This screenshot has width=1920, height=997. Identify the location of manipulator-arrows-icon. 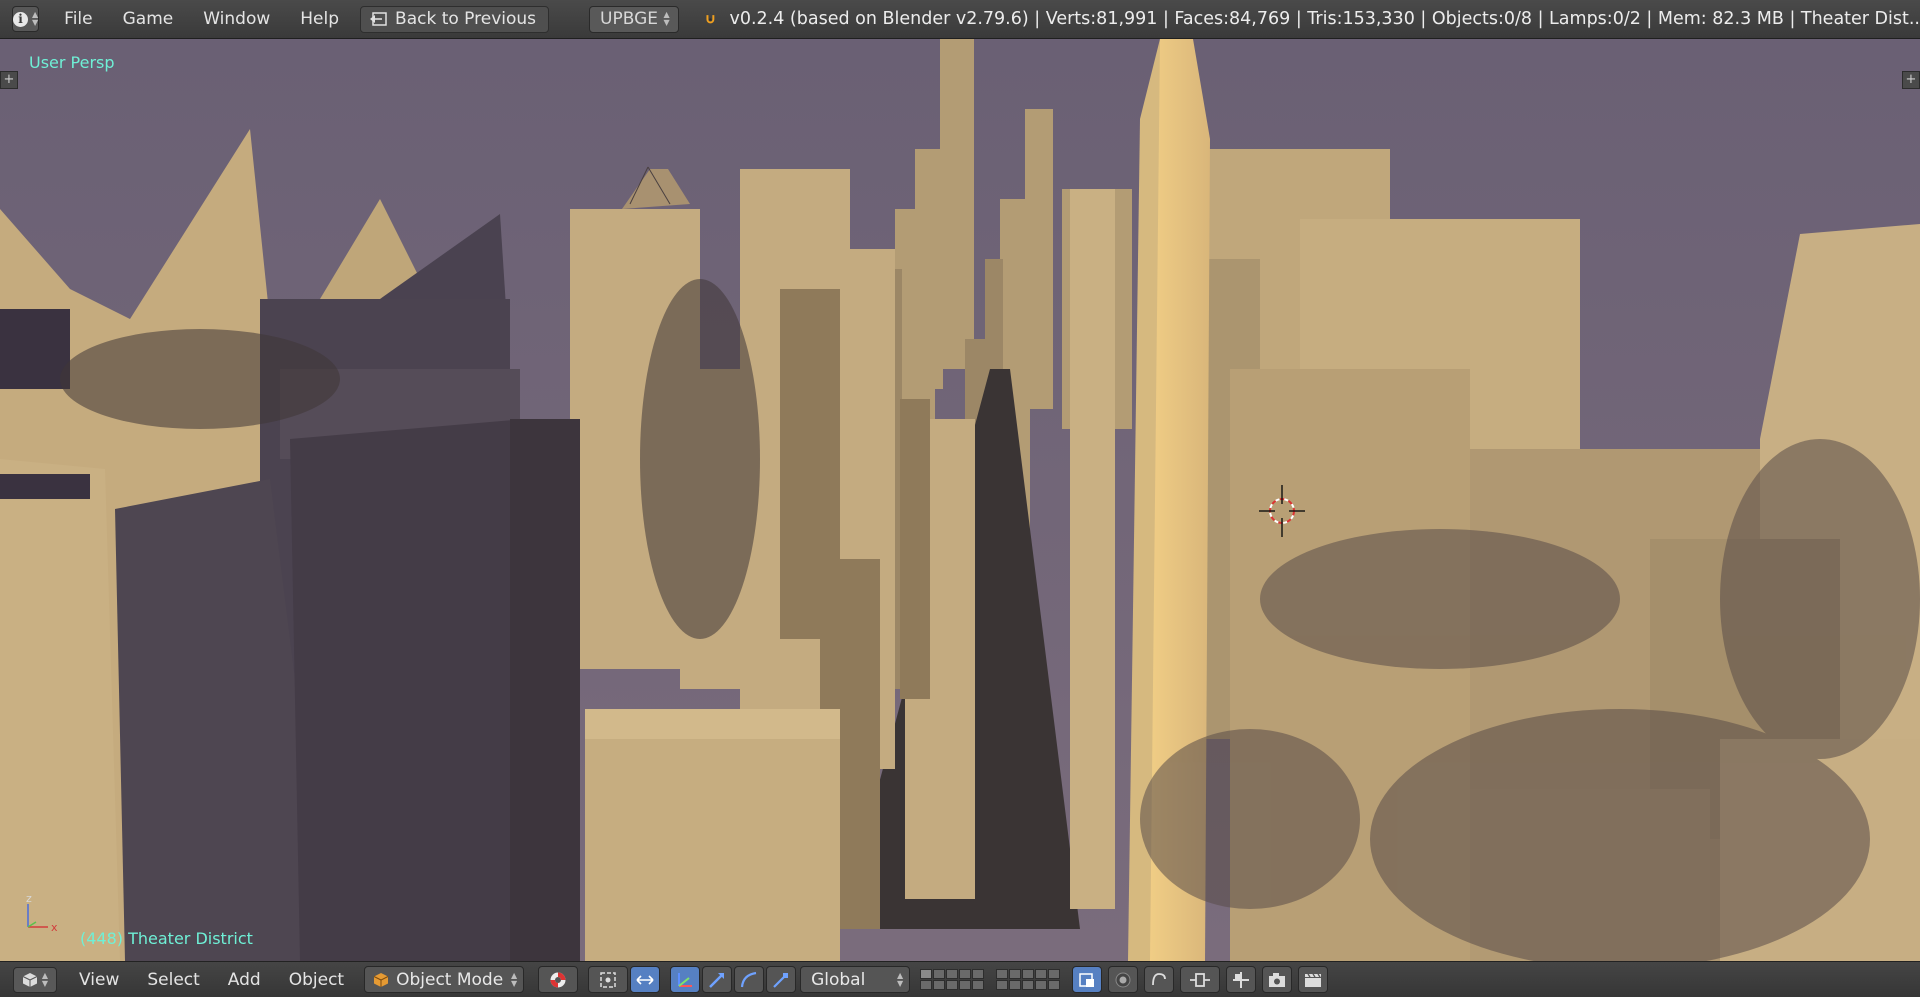
(645, 979).